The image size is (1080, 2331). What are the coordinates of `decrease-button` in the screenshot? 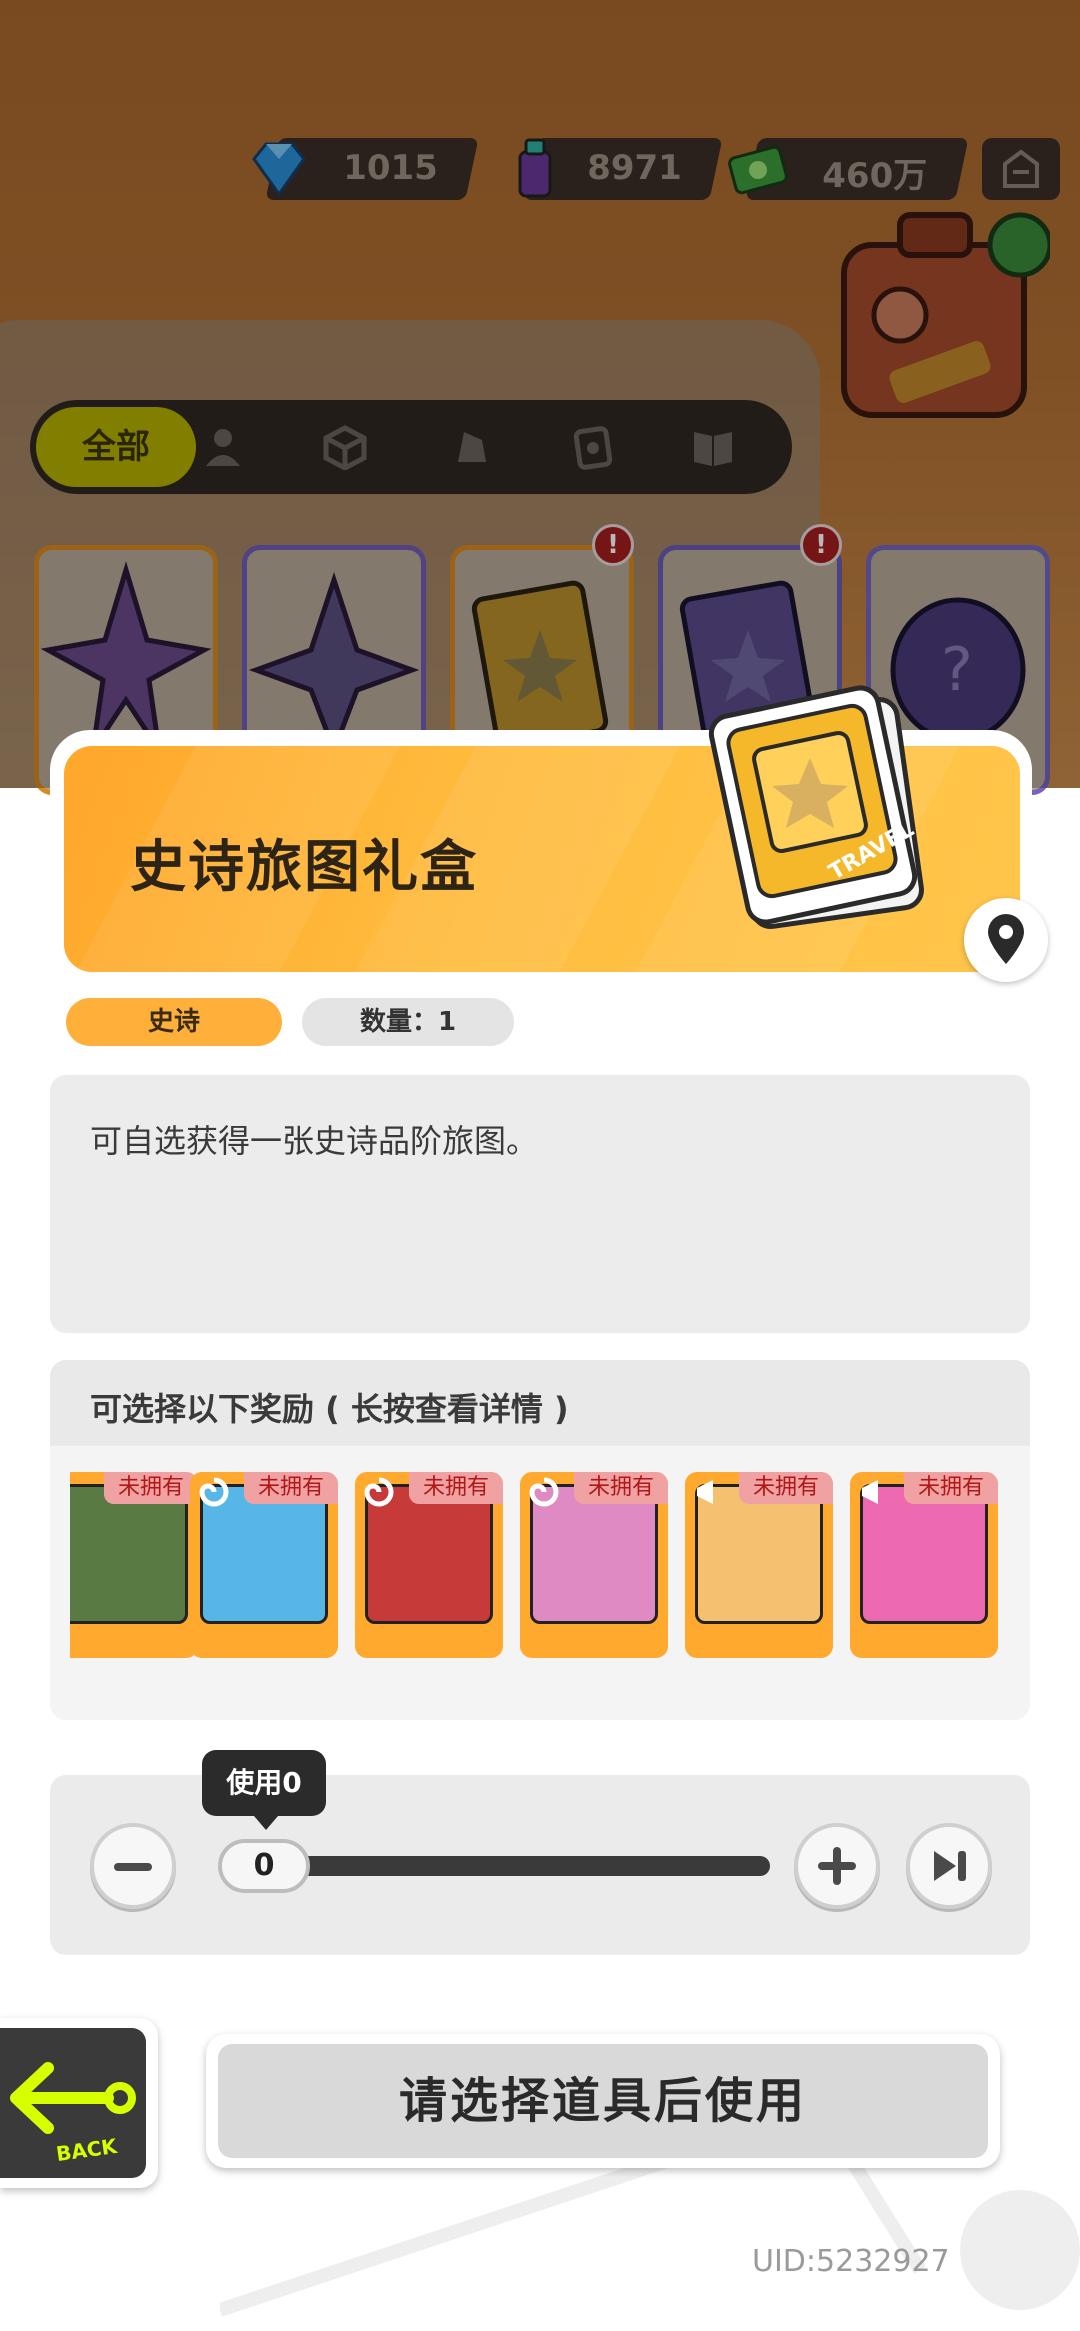 It's located at (133, 1866).